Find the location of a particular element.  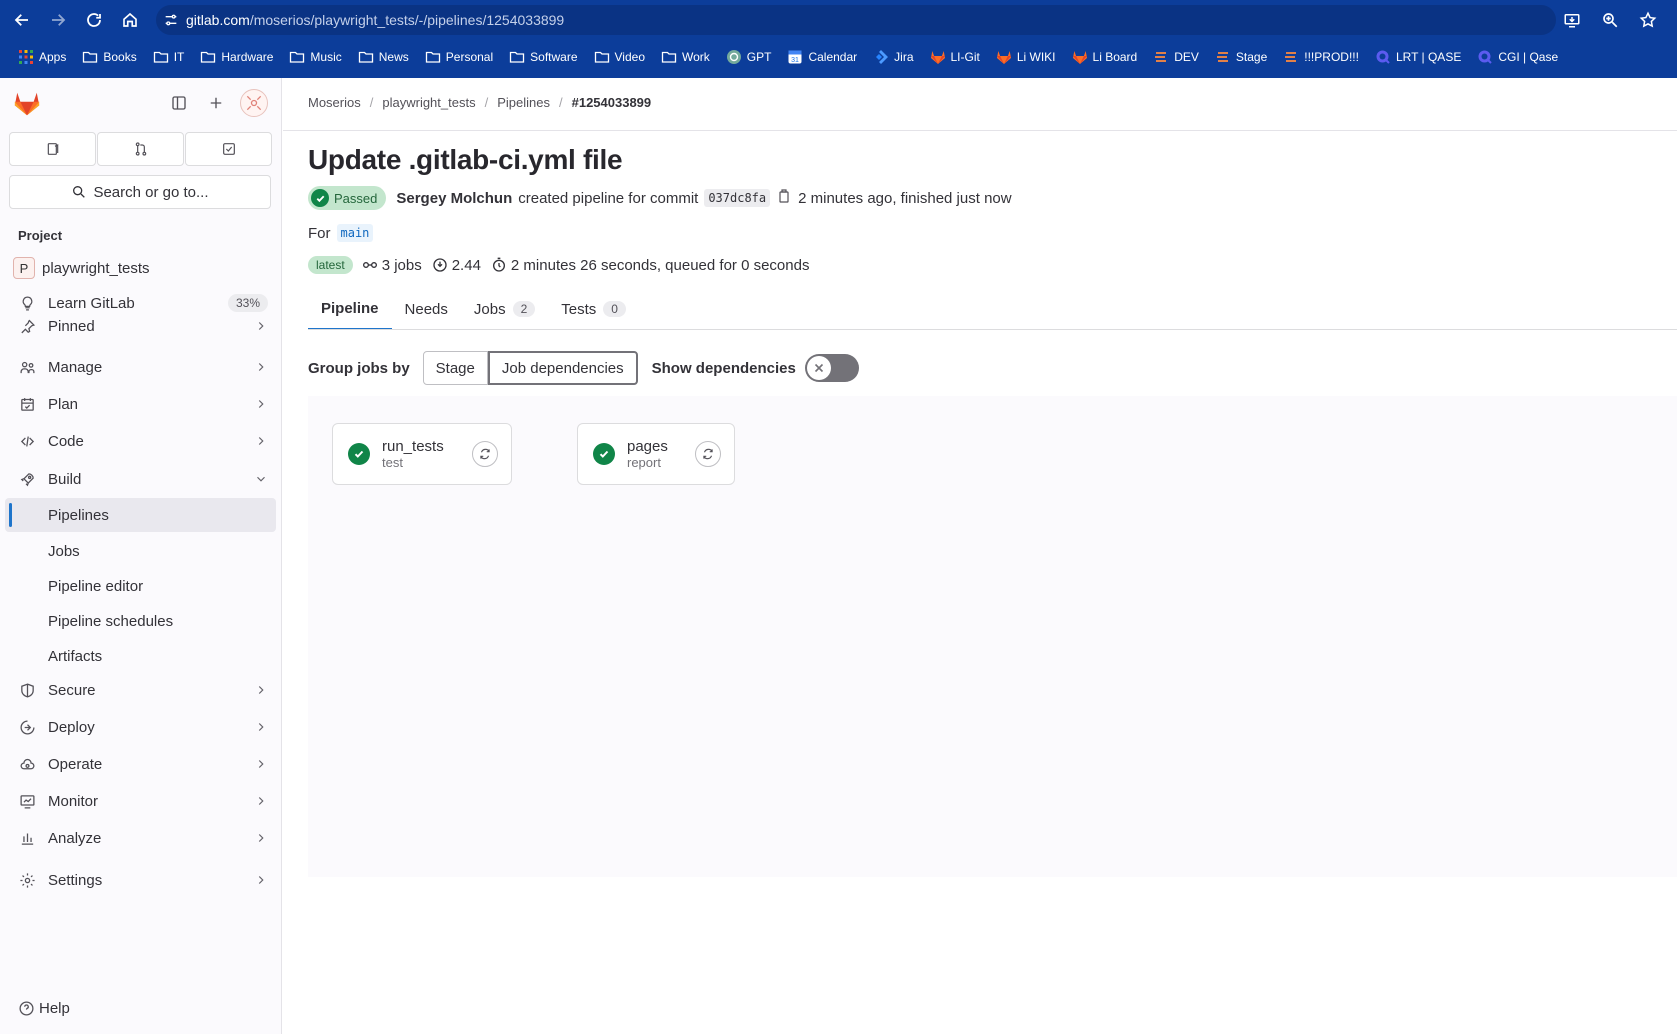

job-card: pages report is located at coordinates (656, 454).